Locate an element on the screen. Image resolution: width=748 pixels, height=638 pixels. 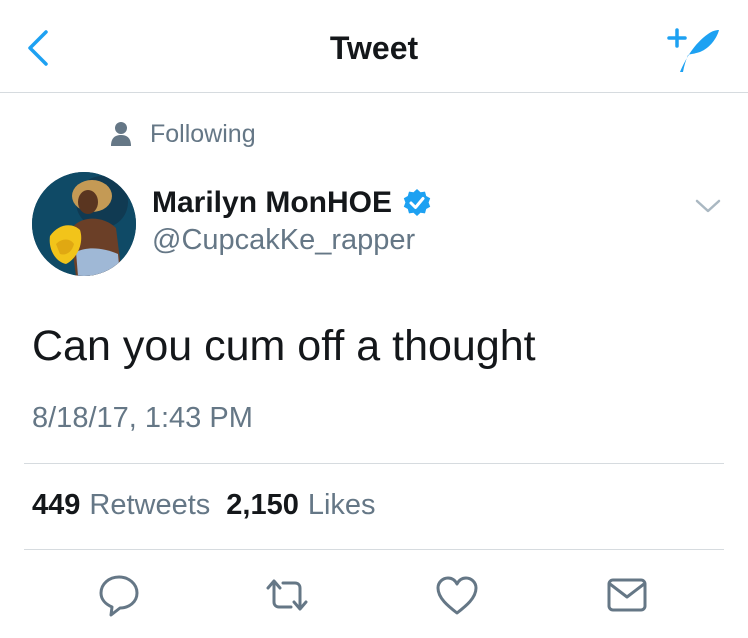
tweet-stats: 449 Retweets 2,150 Likes is located at coordinates (204, 505).